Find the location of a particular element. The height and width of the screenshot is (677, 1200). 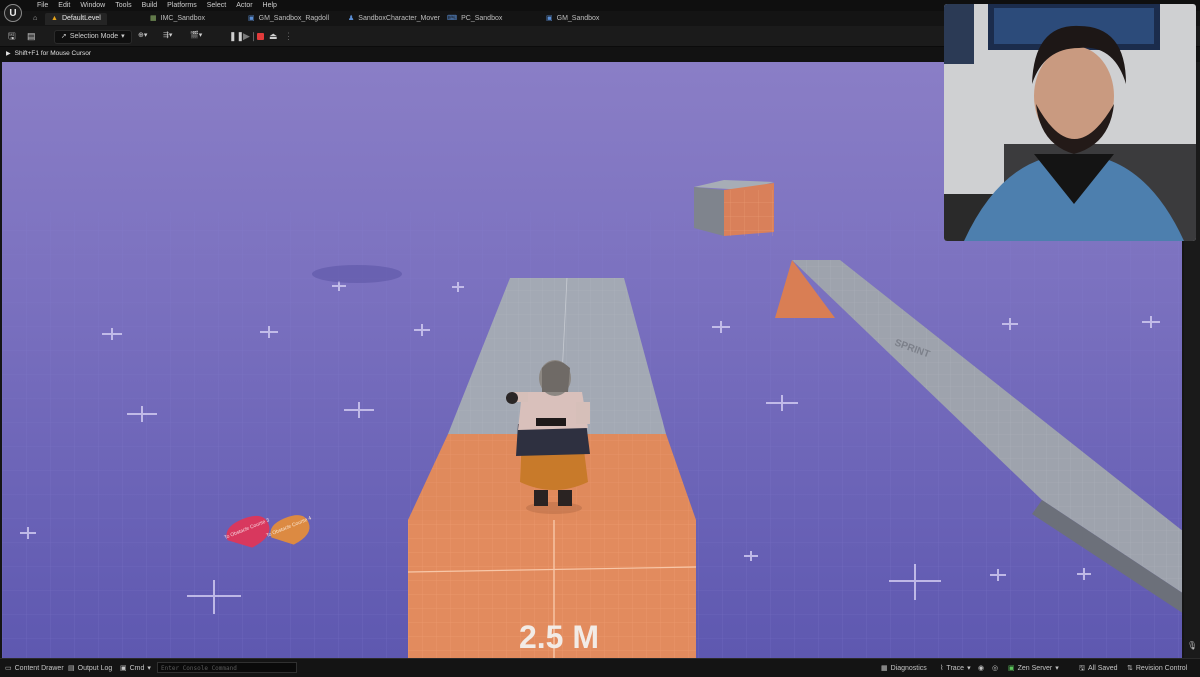

console-placeholder: Enter Console Command is located at coordinates (199, 668).